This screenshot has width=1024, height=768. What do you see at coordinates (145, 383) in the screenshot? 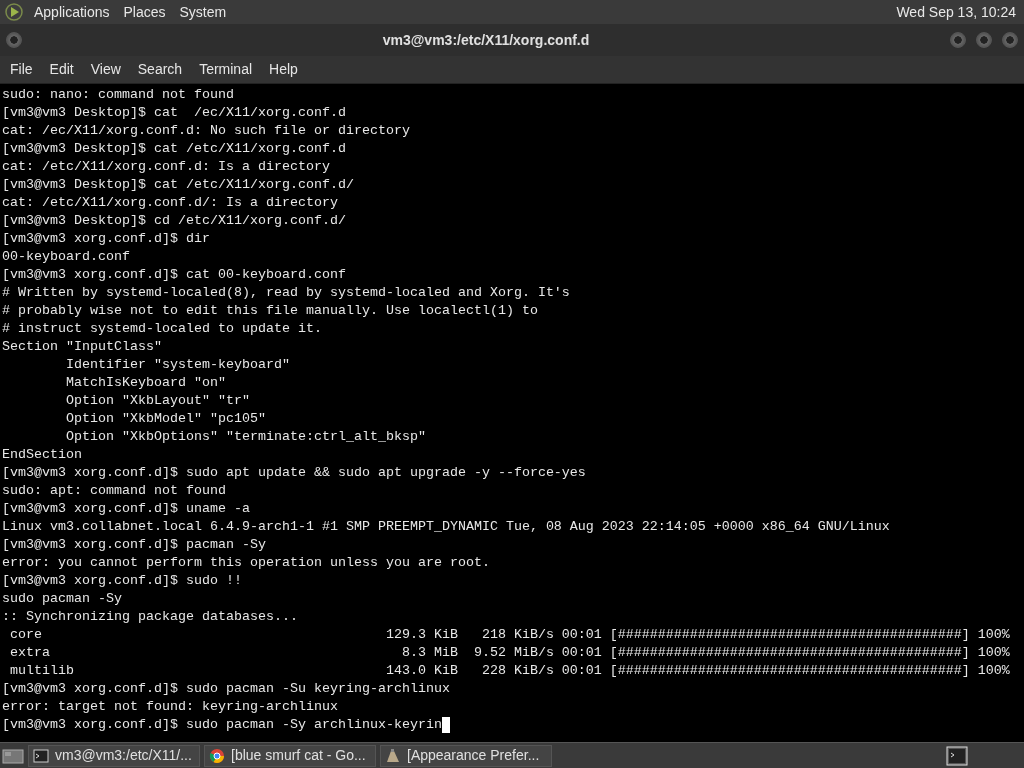
I see `terminal-line: MatchIsKeyboard "on"` at bounding box center [145, 383].